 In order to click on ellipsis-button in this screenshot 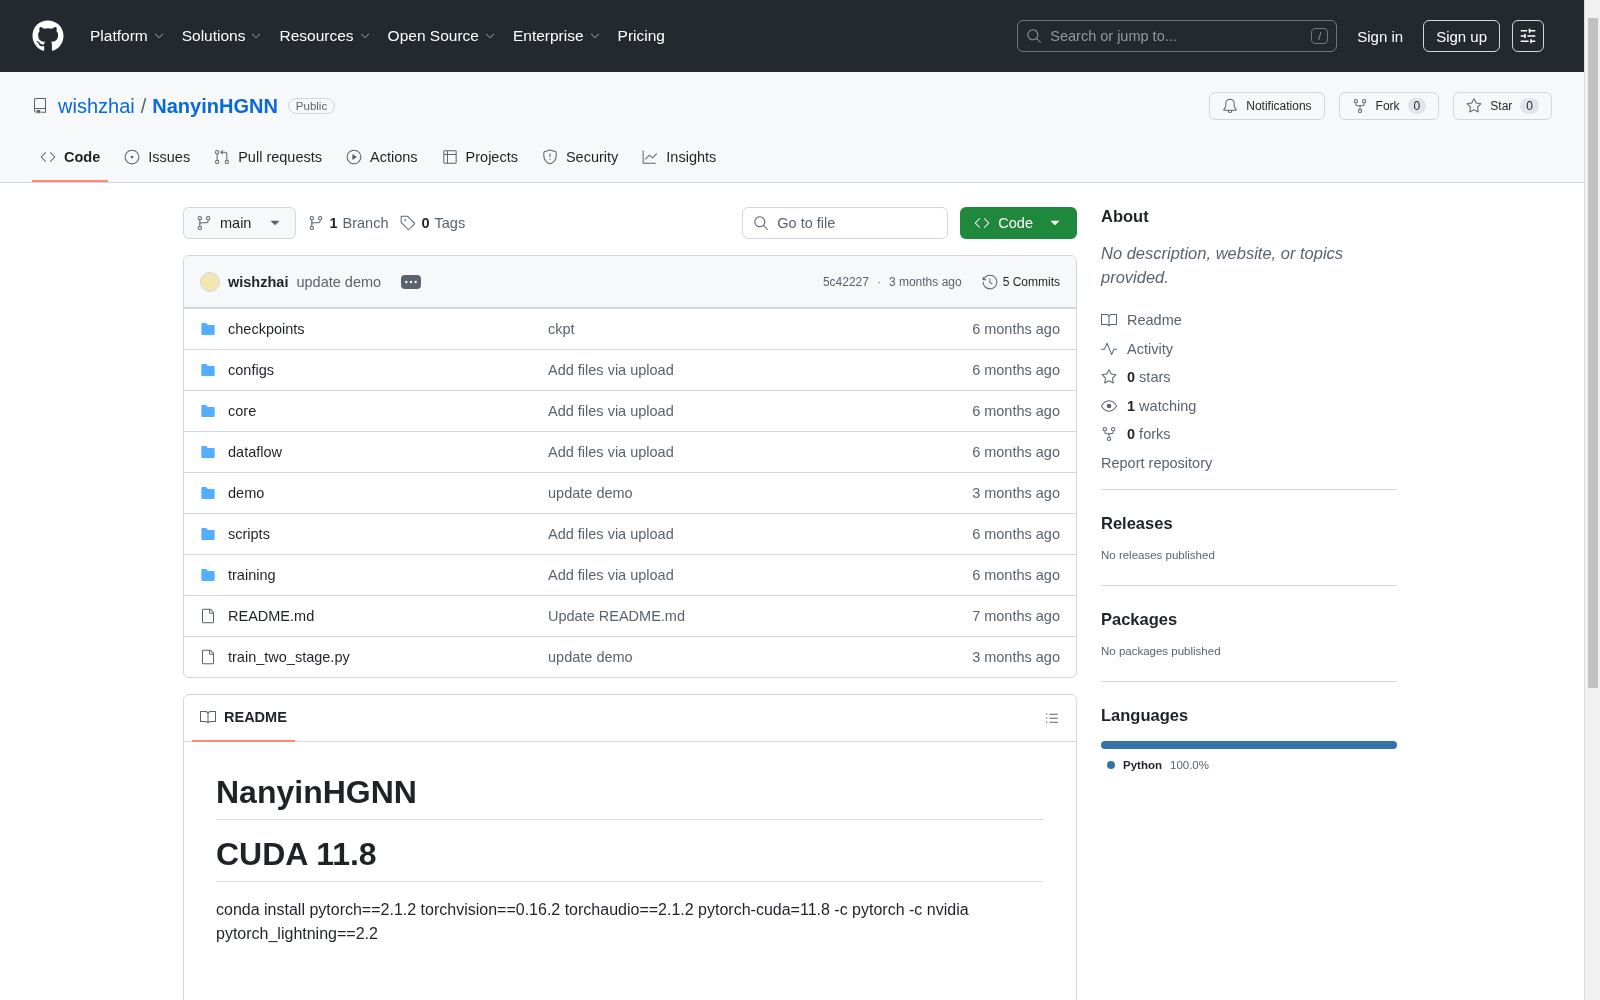, I will do `click(411, 281)`.